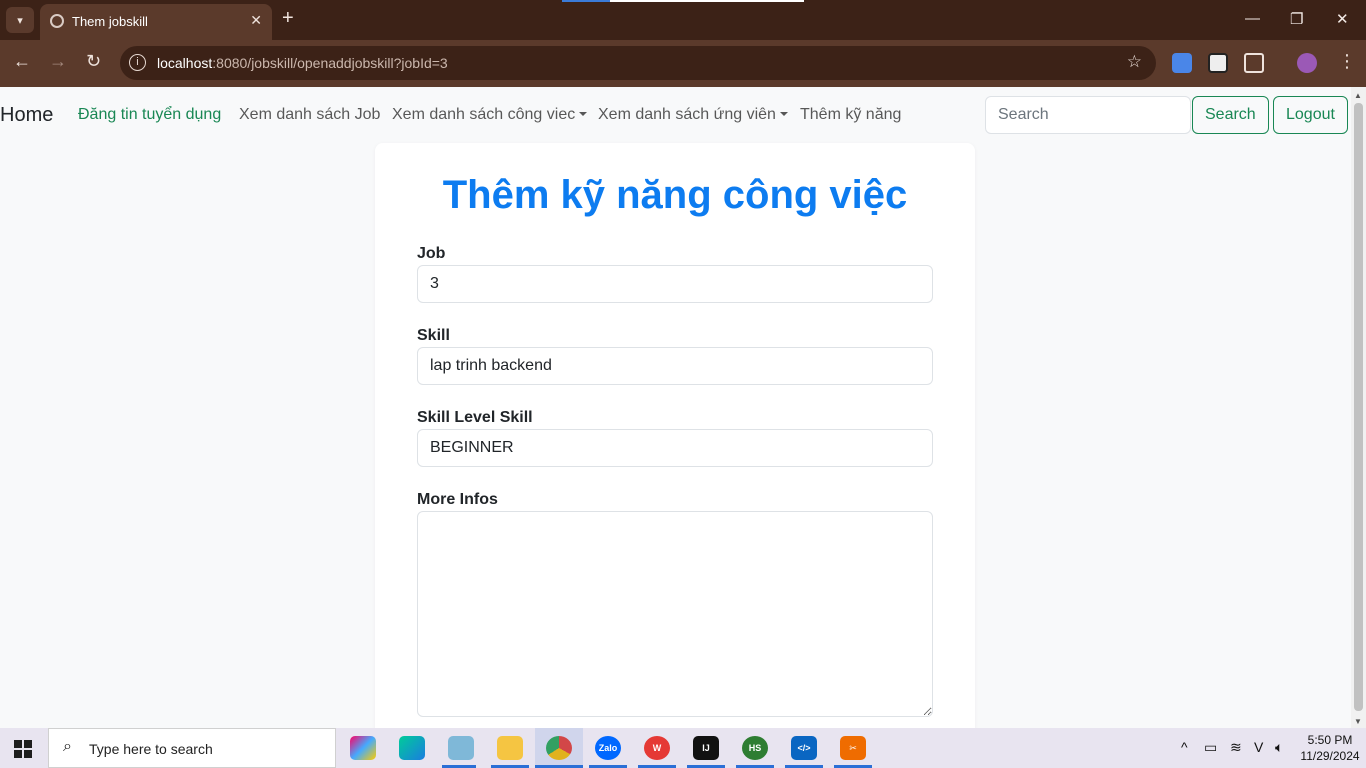  What do you see at coordinates (608, 748) in the screenshot?
I see `zalo-icon: Zalo` at bounding box center [608, 748].